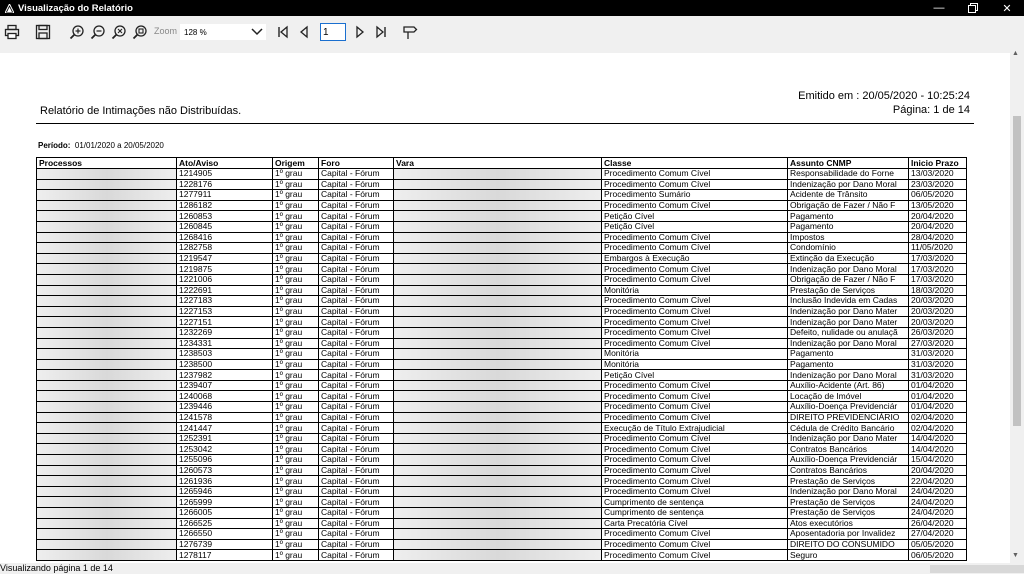 The image size is (1024, 574). Describe the element at coordinates (937, 174) in the screenshot. I see `table-cell: 13/03/2020` at that location.